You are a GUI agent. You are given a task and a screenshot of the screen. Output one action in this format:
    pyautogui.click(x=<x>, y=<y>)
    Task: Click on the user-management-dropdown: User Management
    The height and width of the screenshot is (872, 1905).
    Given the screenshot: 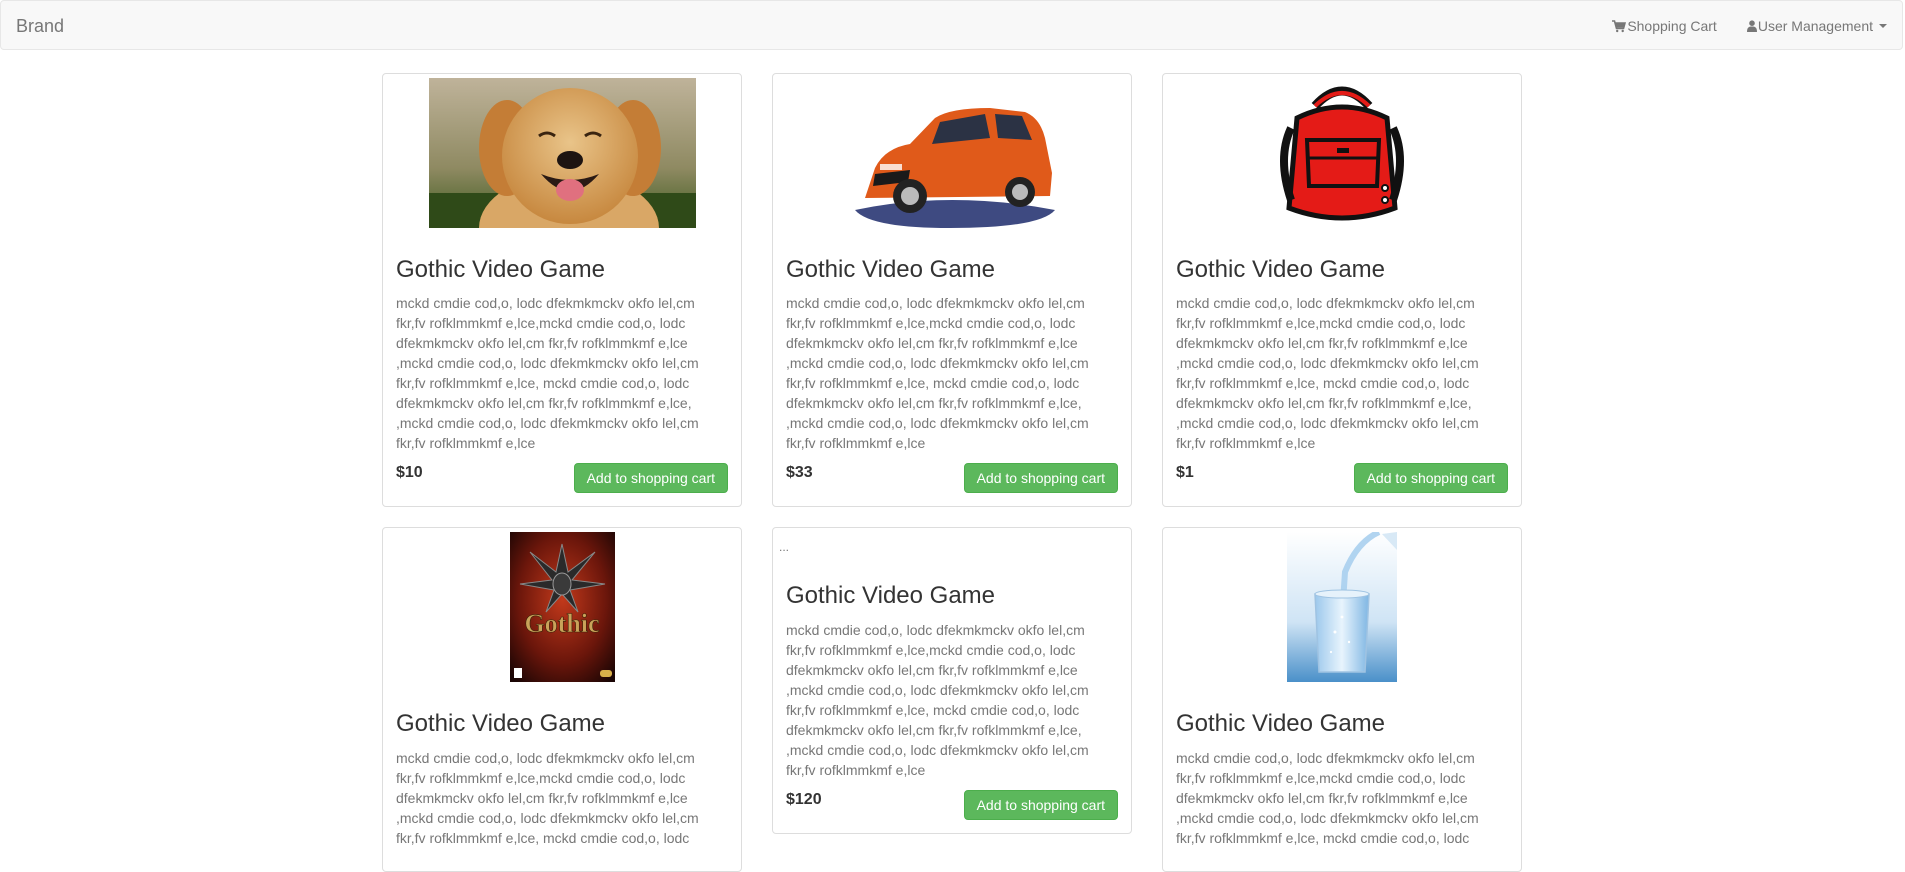 What is the action you would take?
    pyautogui.click(x=1816, y=26)
    